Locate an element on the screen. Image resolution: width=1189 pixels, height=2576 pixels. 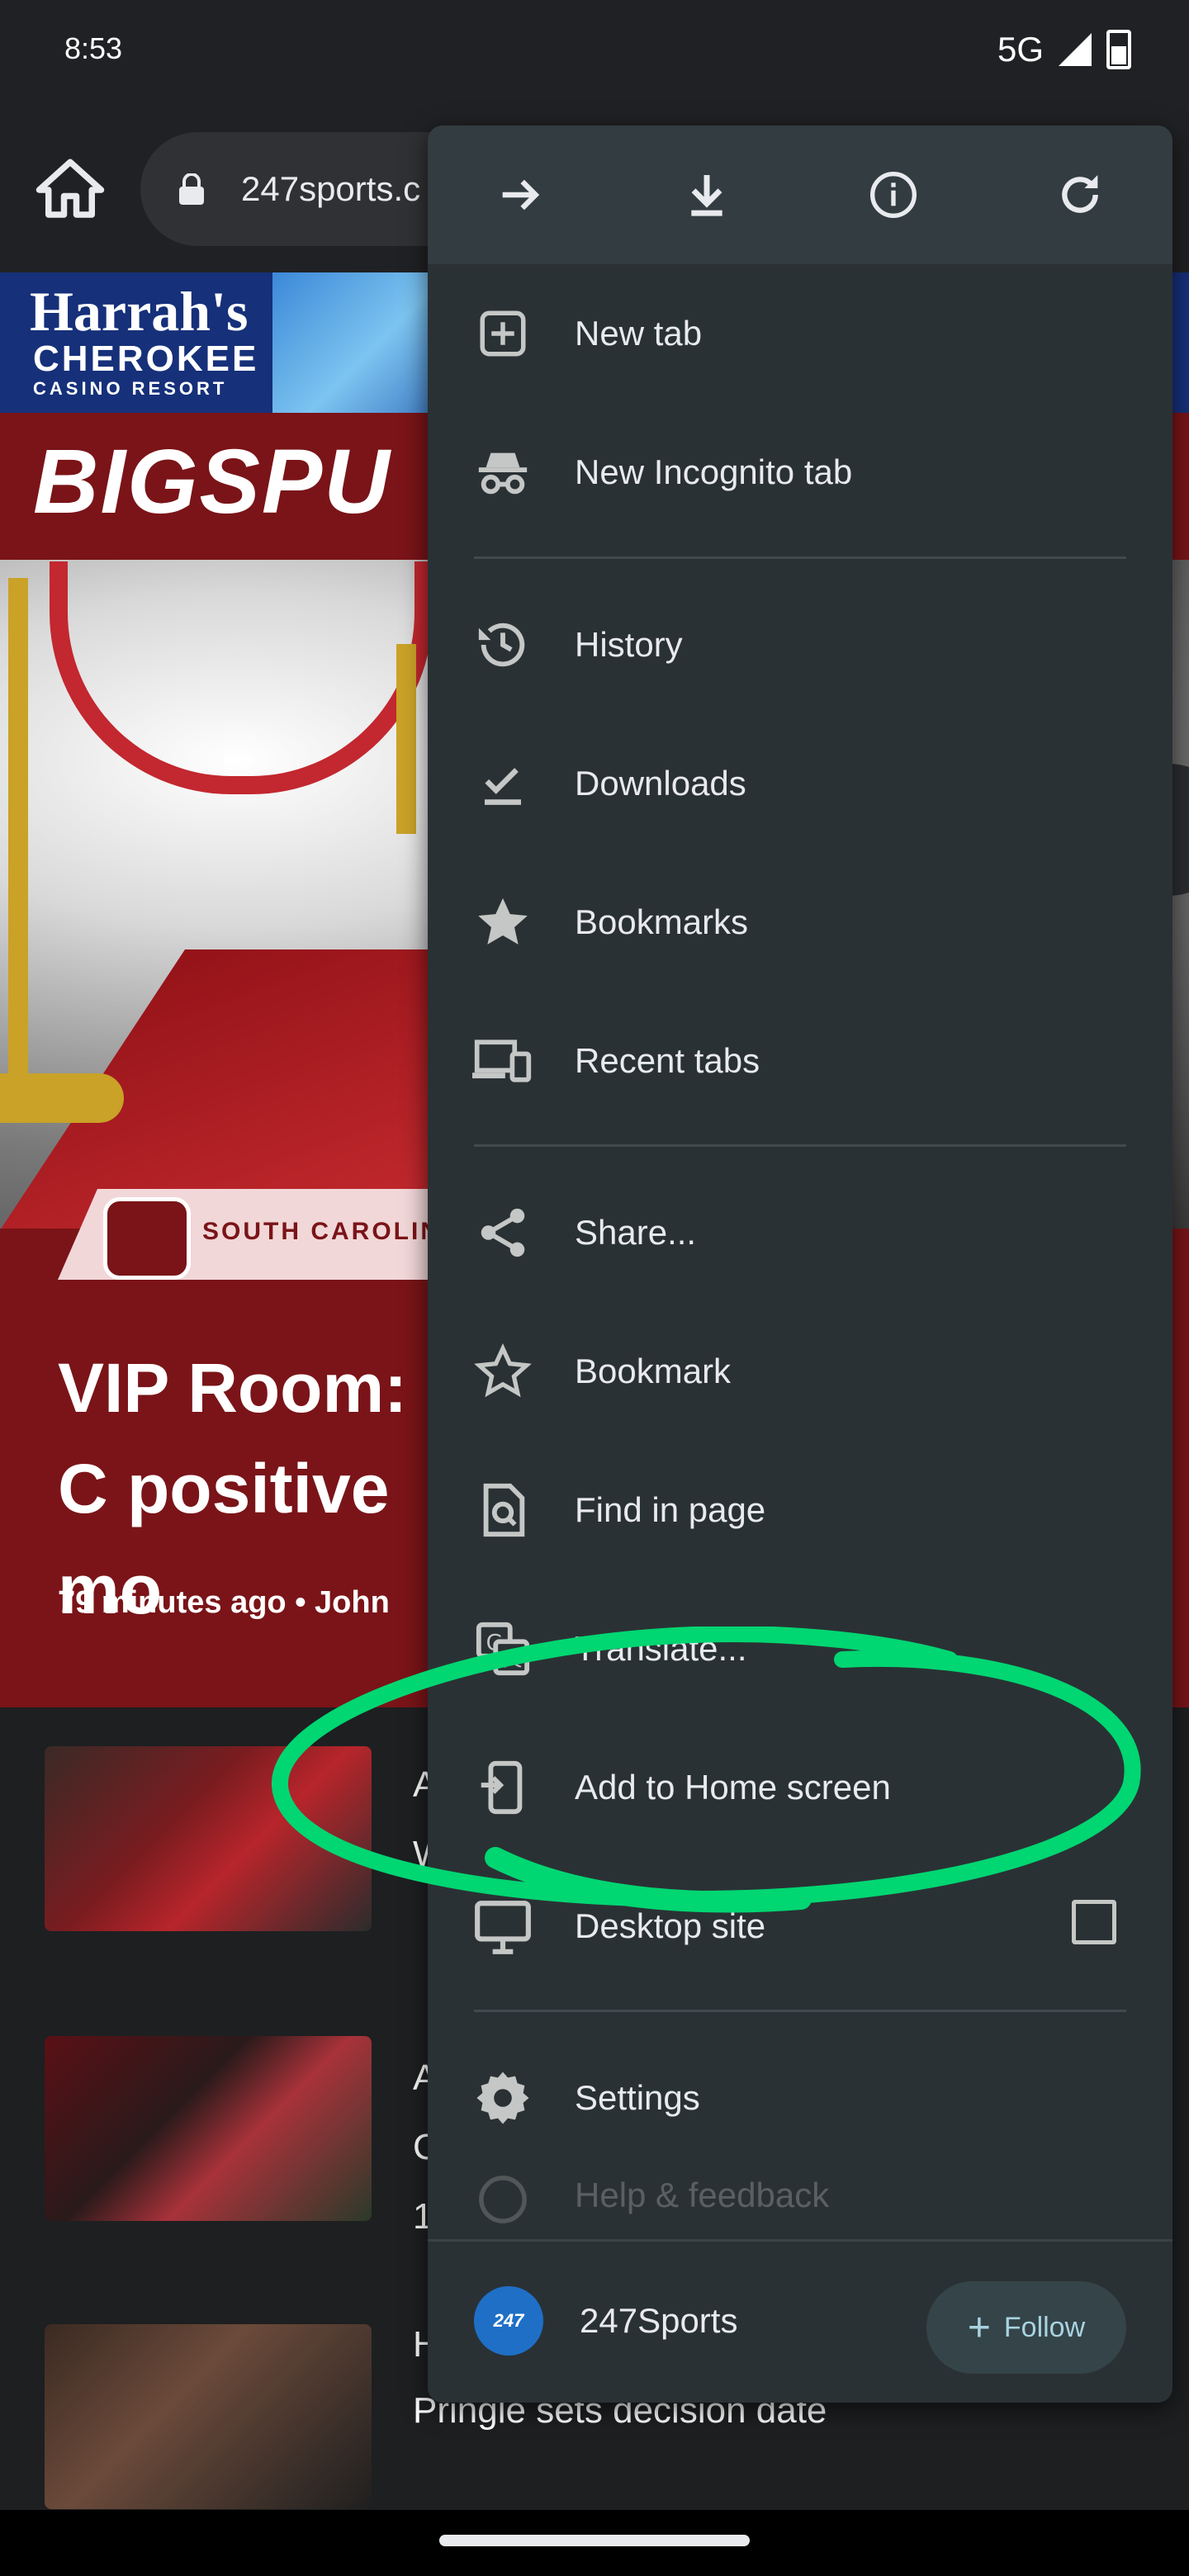
status-icons: 5G is located at coordinates (1064, 49).